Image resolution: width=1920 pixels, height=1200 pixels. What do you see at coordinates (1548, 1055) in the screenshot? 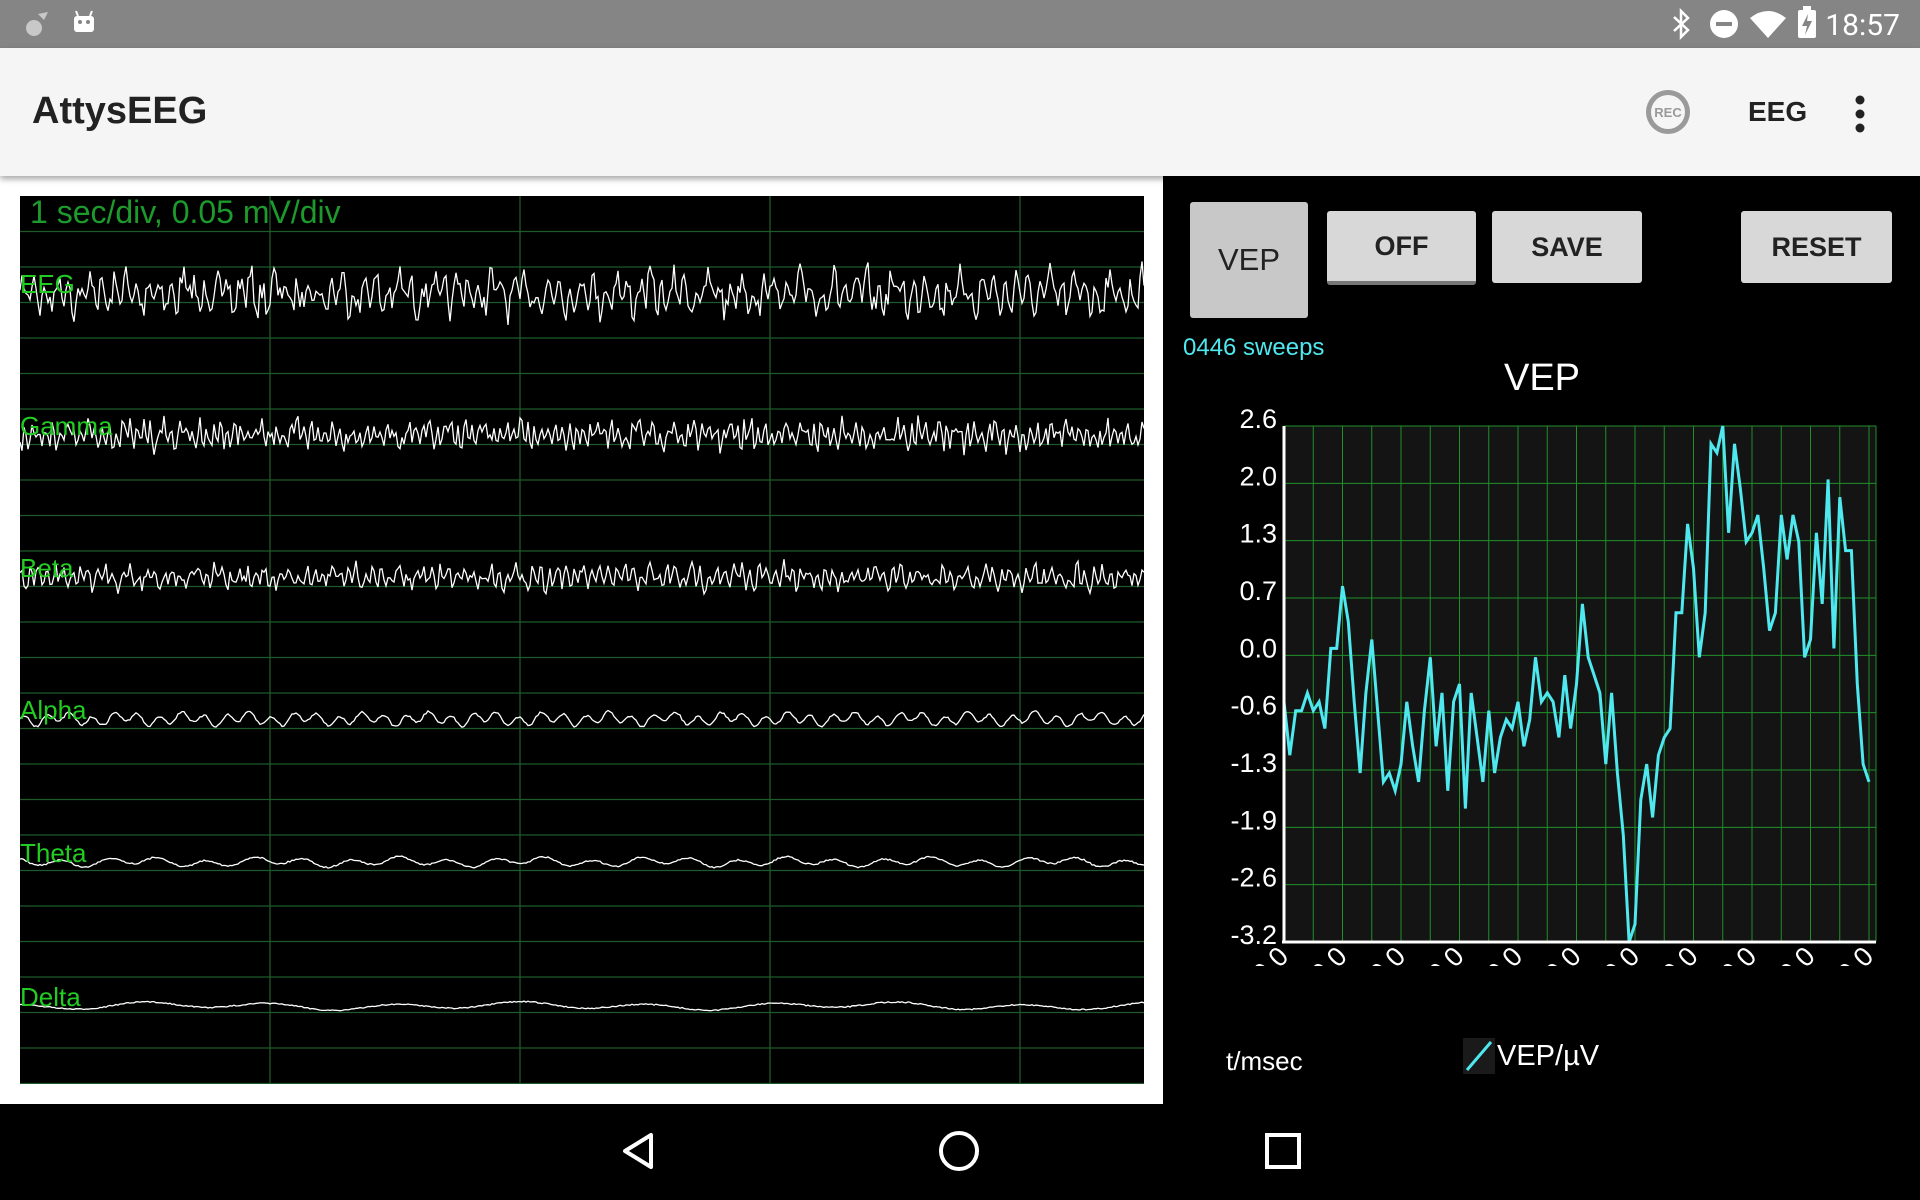
I see `legend-label: VEP/µV` at bounding box center [1548, 1055].